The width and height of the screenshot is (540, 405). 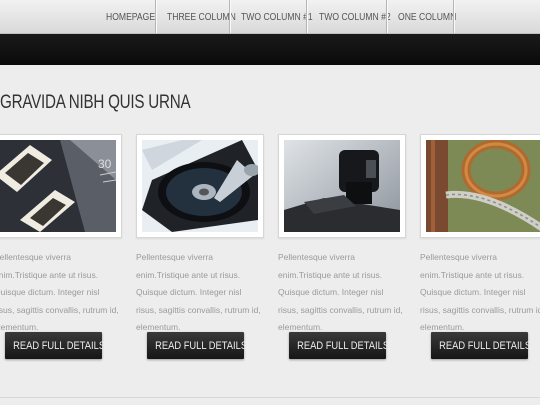 I want to click on nav-item-homepage: HOMEPAGE, so click(x=130, y=16).